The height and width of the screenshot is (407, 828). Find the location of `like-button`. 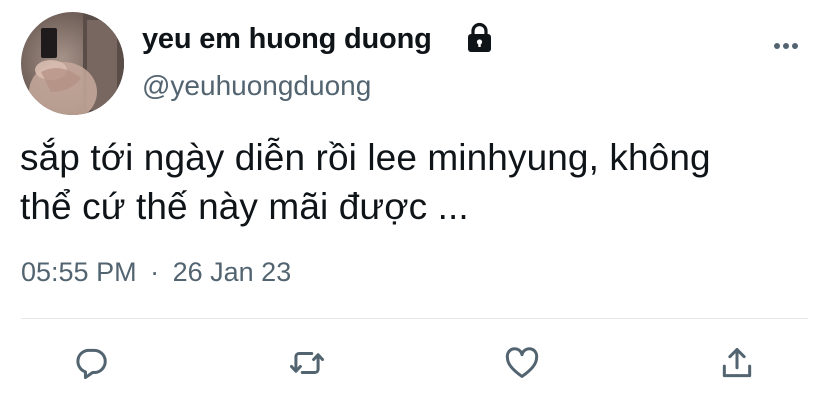

like-button is located at coordinates (522, 363).